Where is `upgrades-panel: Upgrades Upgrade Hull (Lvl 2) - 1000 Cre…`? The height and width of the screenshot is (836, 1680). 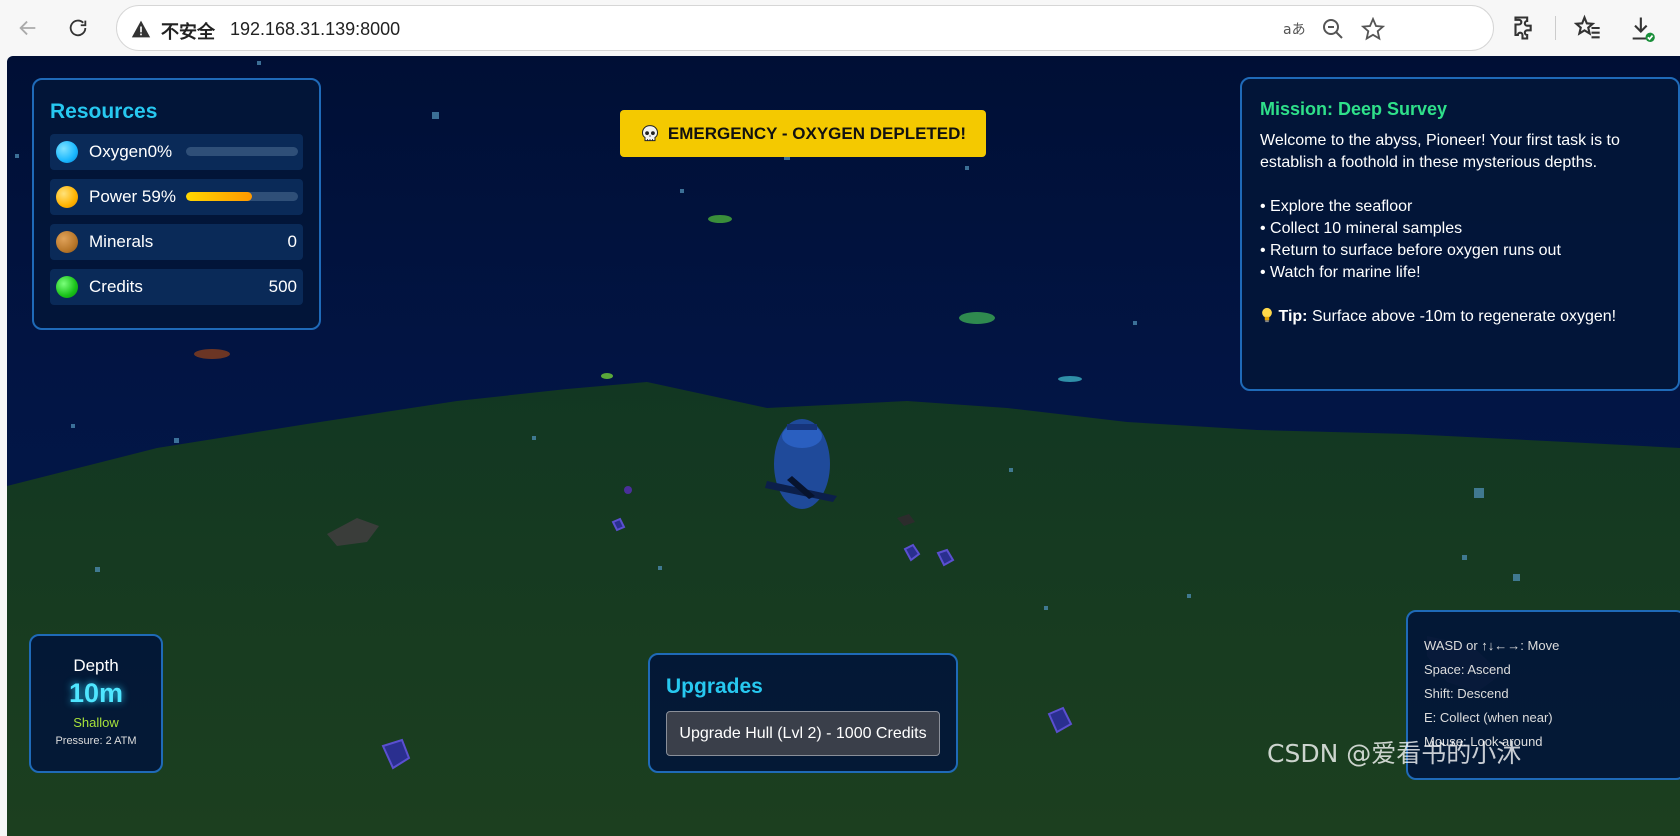
upgrades-panel: Upgrades Upgrade Hull (Lvl 2) - 1000 Cre… is located at coordinates (803, 713).